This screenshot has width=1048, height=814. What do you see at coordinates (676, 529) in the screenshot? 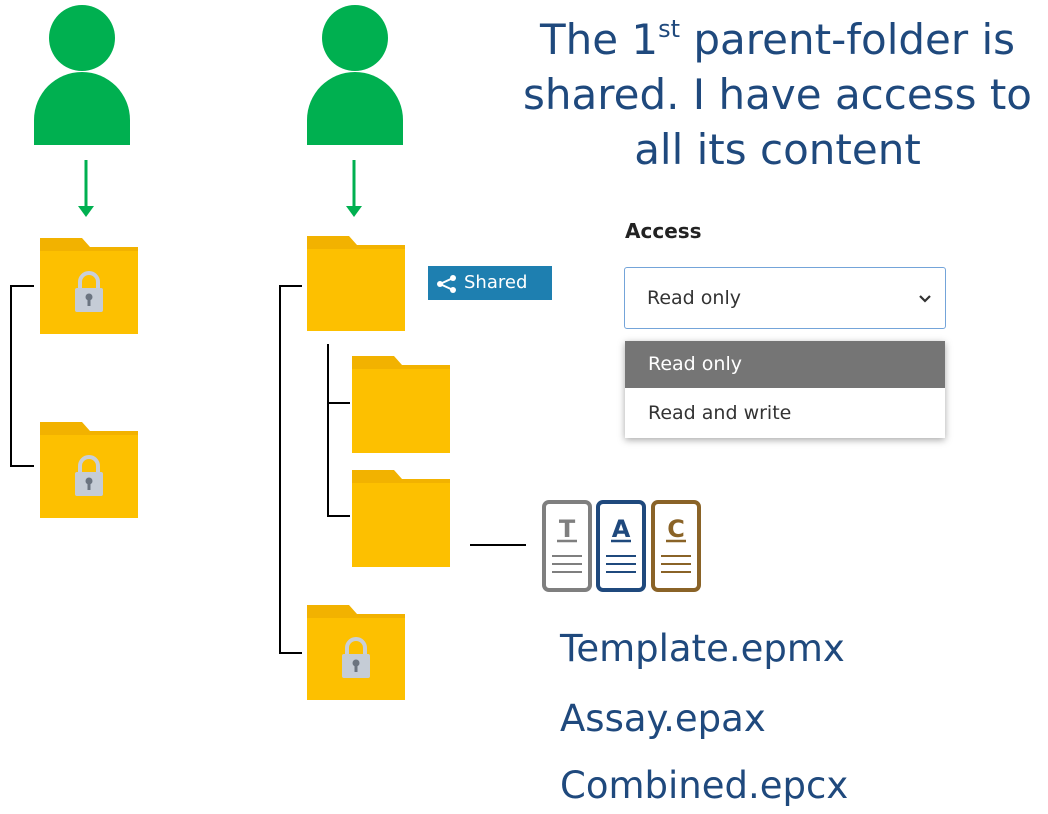
I see `svg-text: C` at bounding box center [676, 529].